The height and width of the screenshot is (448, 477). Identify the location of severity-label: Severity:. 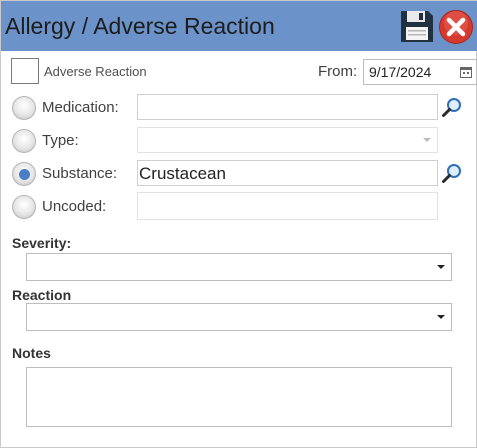
(42, 243).